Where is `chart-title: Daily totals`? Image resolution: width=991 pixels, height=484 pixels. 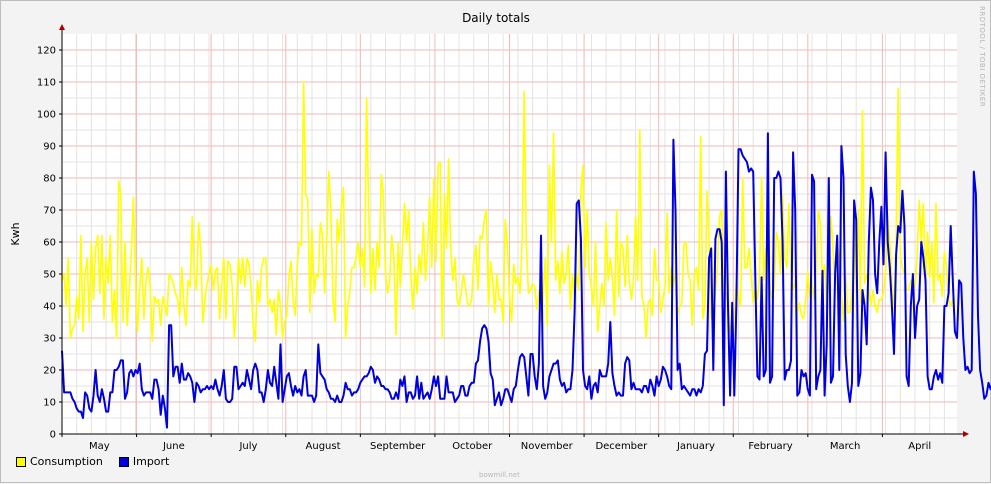
chart-title: Daily totals is located at coordinates (496, 18).